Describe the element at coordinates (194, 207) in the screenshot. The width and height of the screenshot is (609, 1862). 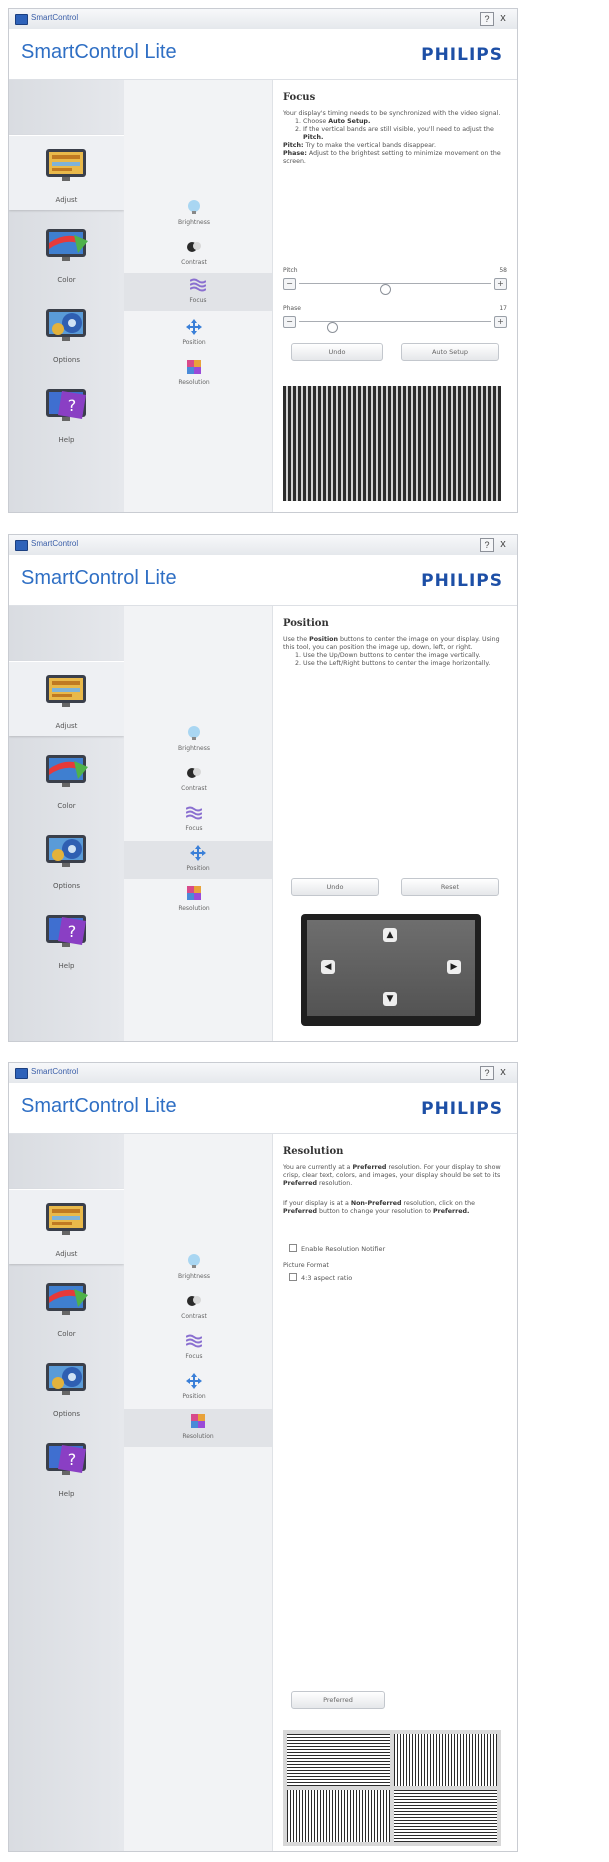
I see `brightness-icon` at that location.